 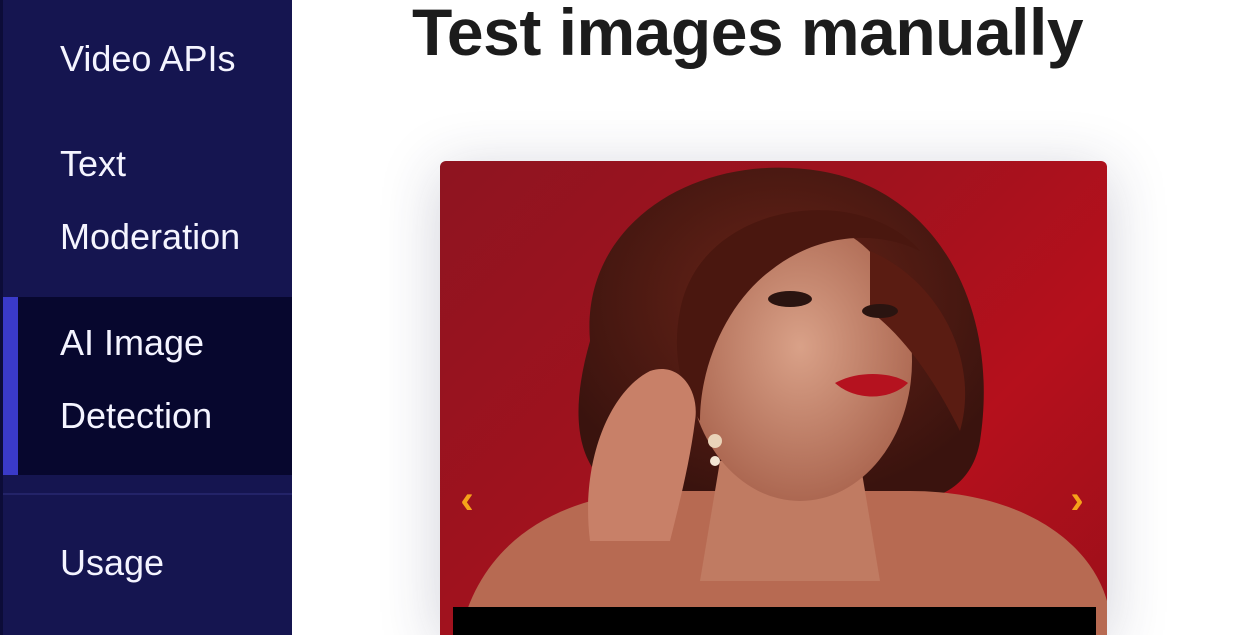 What do you see at coordinates (10, 386) in the screenshot?
I see `active-indicator` at bounding box center [10, 386].